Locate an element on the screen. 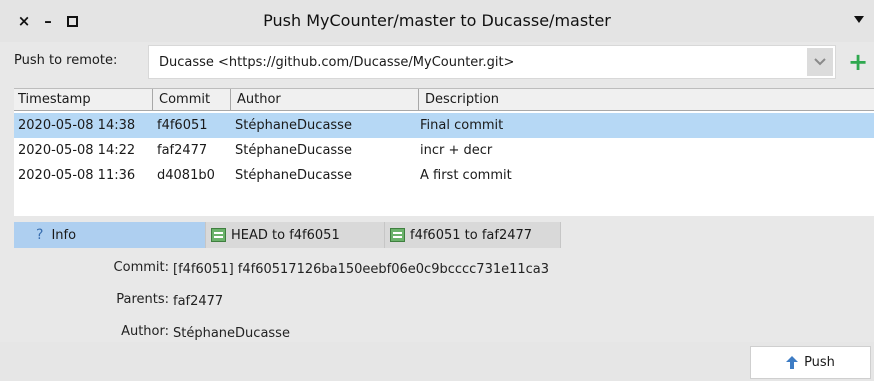  description-cell: incr + decr is located at coordinates (456, 150).